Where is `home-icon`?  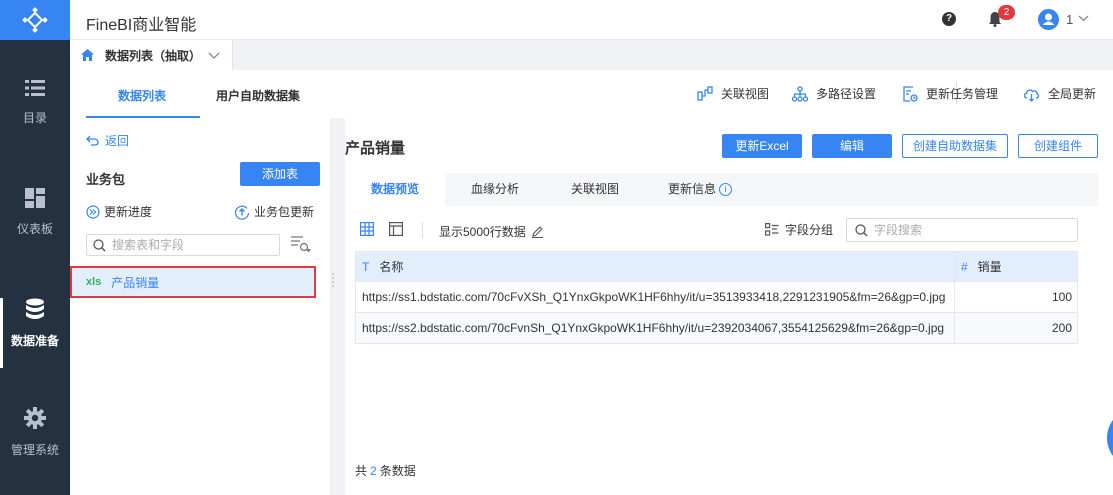 home-icon is located at coordinates (87, 55).